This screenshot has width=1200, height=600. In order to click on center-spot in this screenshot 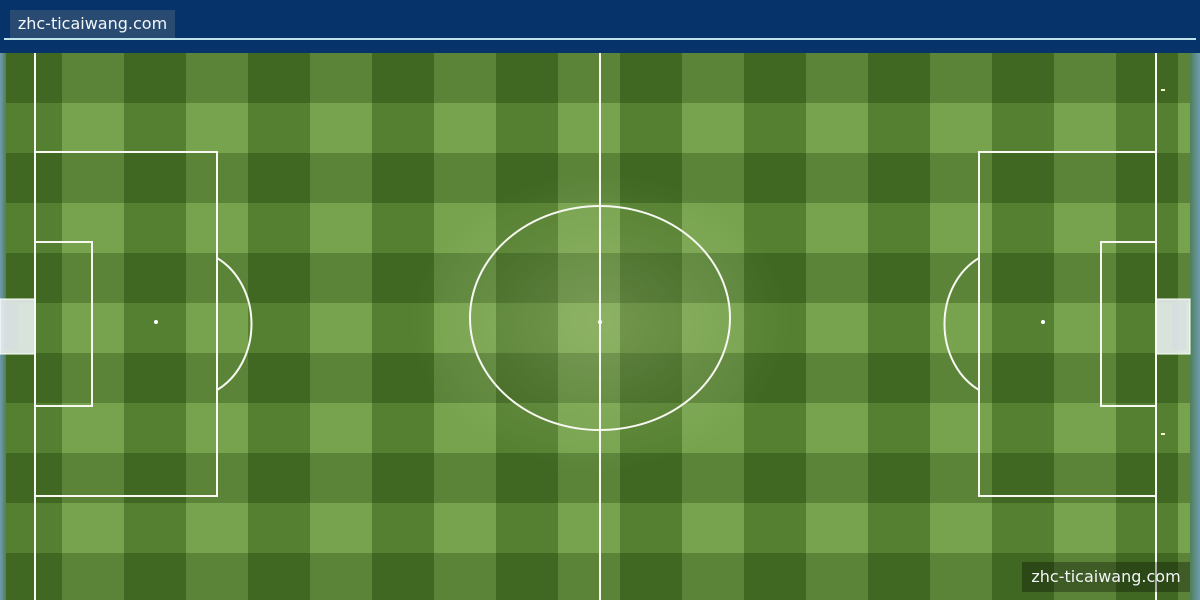, I will do `click(600, 322)`.